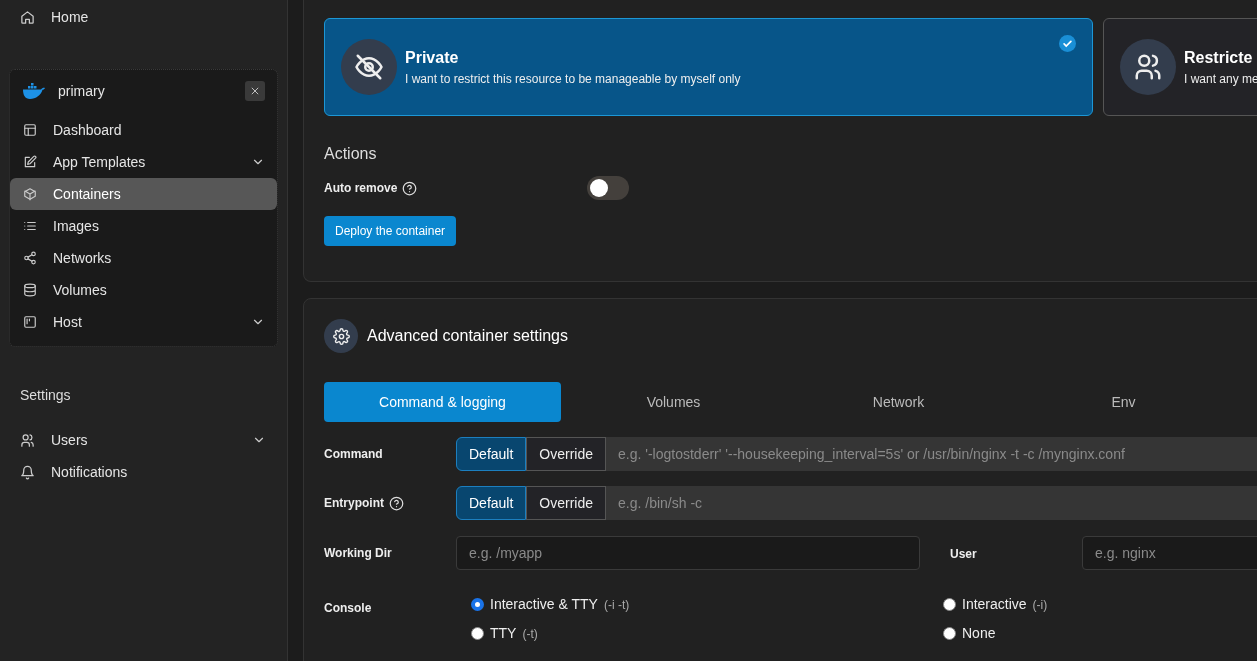 This screenshot has width=1257, height=661. Describe the element at coordinates (1219, 58) in the screenshot. I see `option-title: Restricte` at that location.